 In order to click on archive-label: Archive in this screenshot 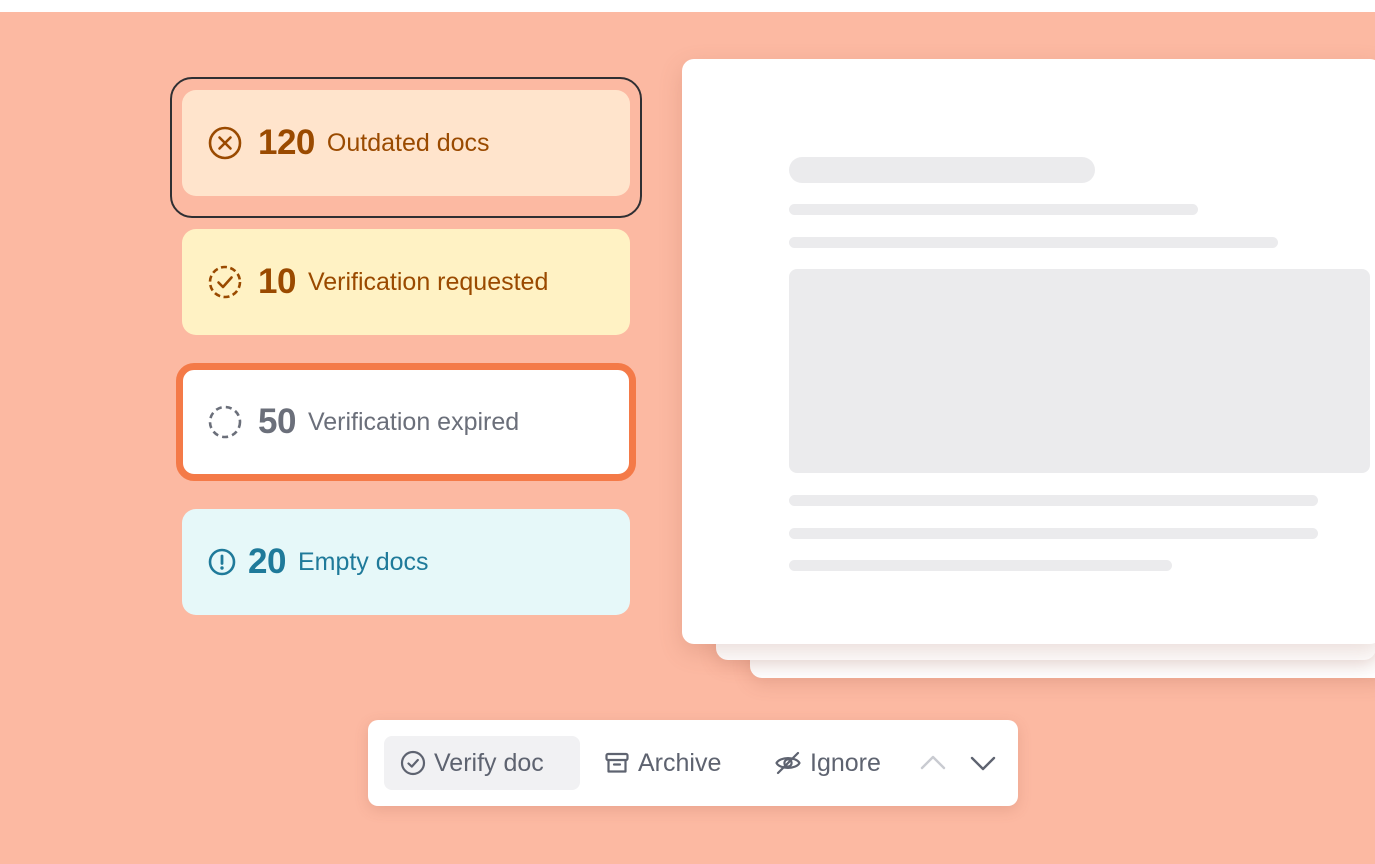, I will do `click(680, 762)`.